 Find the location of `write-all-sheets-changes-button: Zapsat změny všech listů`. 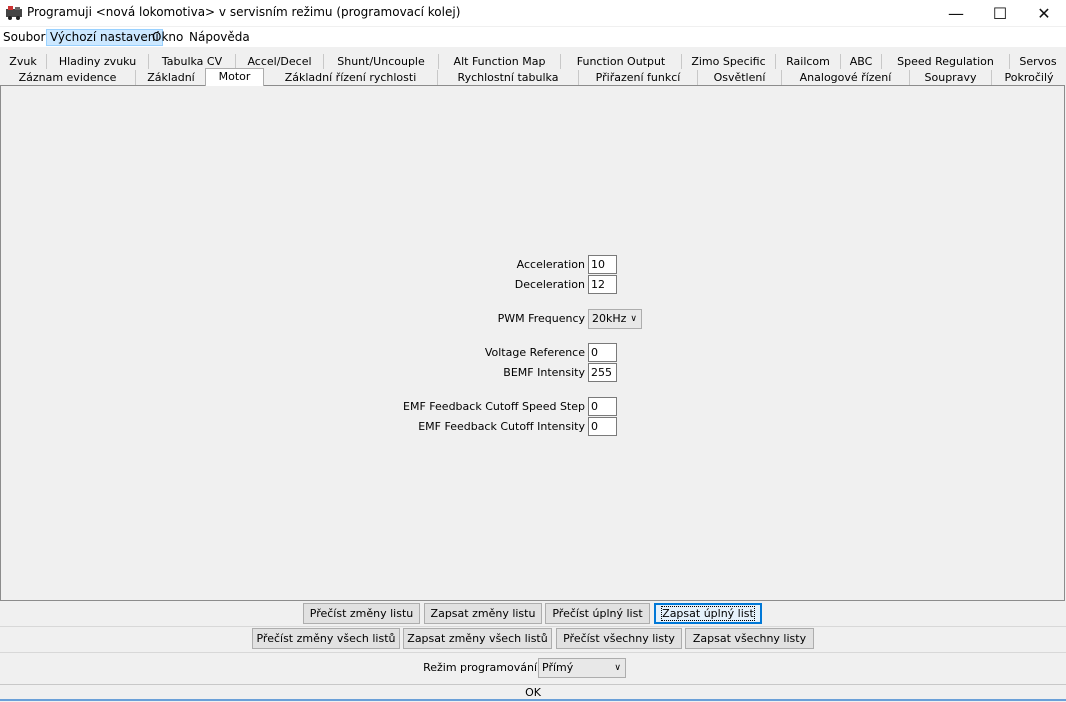

write-all-sheets-changes-button: Zapsat změny všech listů is located at coordinates (477, 638).